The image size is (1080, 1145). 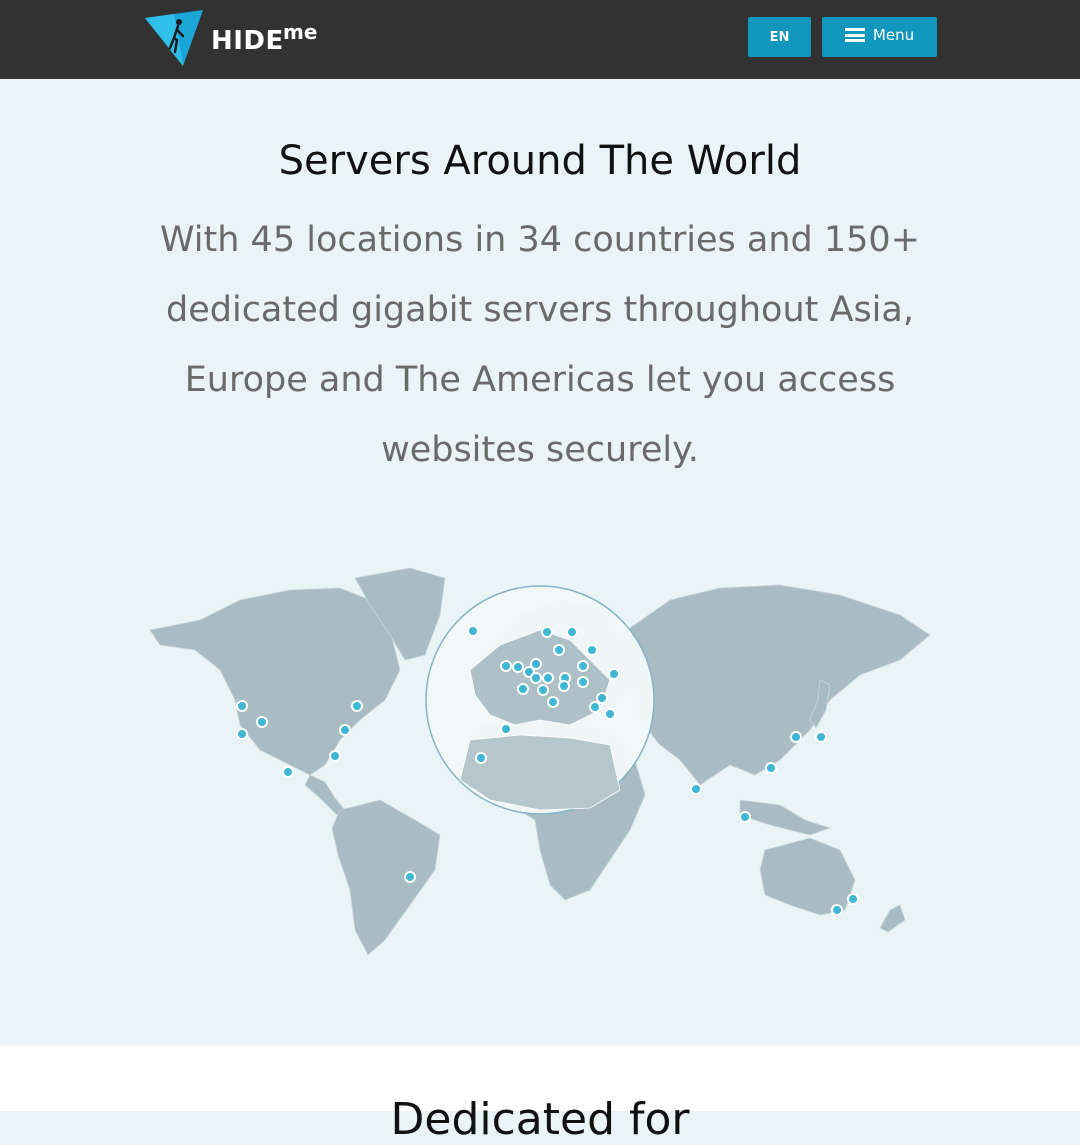 I want to click on menu-button: Menu, so click(x=879, y=37).